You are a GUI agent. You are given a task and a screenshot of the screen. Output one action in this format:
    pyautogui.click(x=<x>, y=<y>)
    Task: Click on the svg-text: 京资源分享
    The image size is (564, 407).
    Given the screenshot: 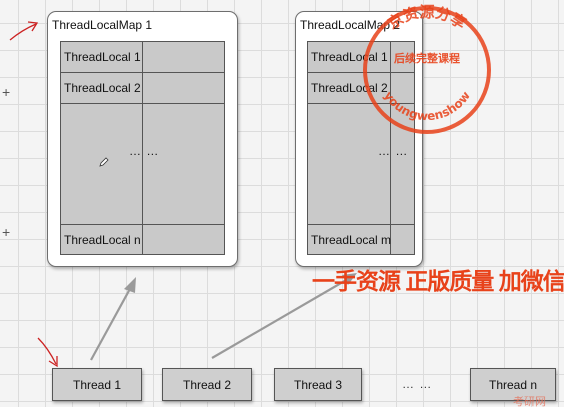 What is the action you would take?
    pyautogui.click(x=427, y=18)
    